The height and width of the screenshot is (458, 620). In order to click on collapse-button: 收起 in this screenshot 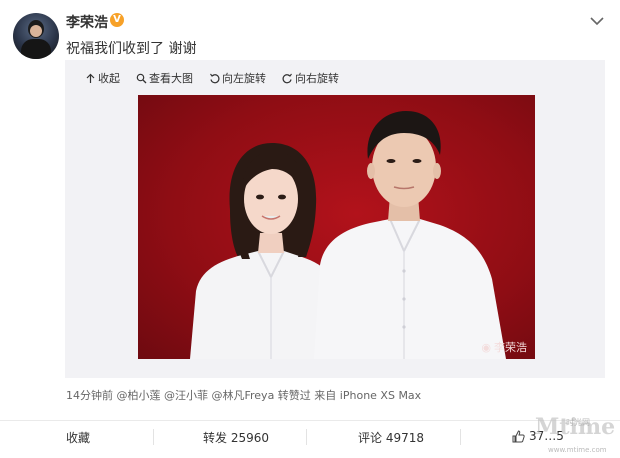, I will do `click(102, 78)`.